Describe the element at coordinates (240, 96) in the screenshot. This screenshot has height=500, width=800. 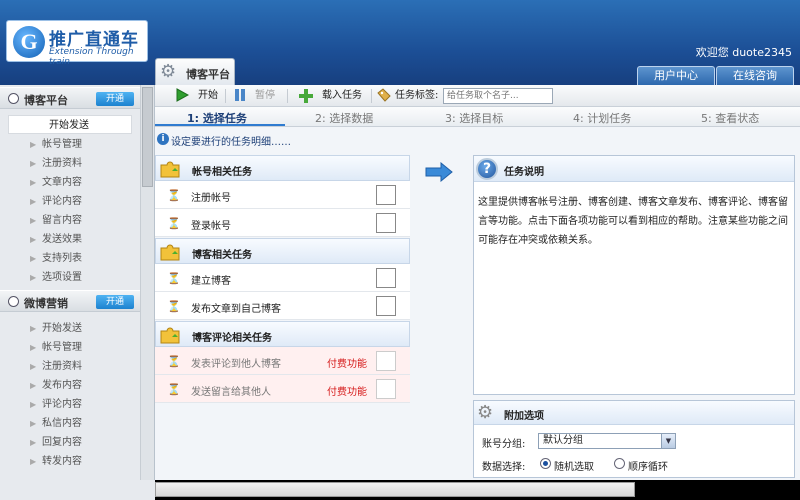
I see `pause-icon` at that location.